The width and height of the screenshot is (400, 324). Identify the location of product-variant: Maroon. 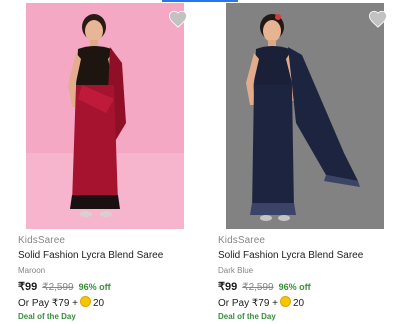
(32, 270).